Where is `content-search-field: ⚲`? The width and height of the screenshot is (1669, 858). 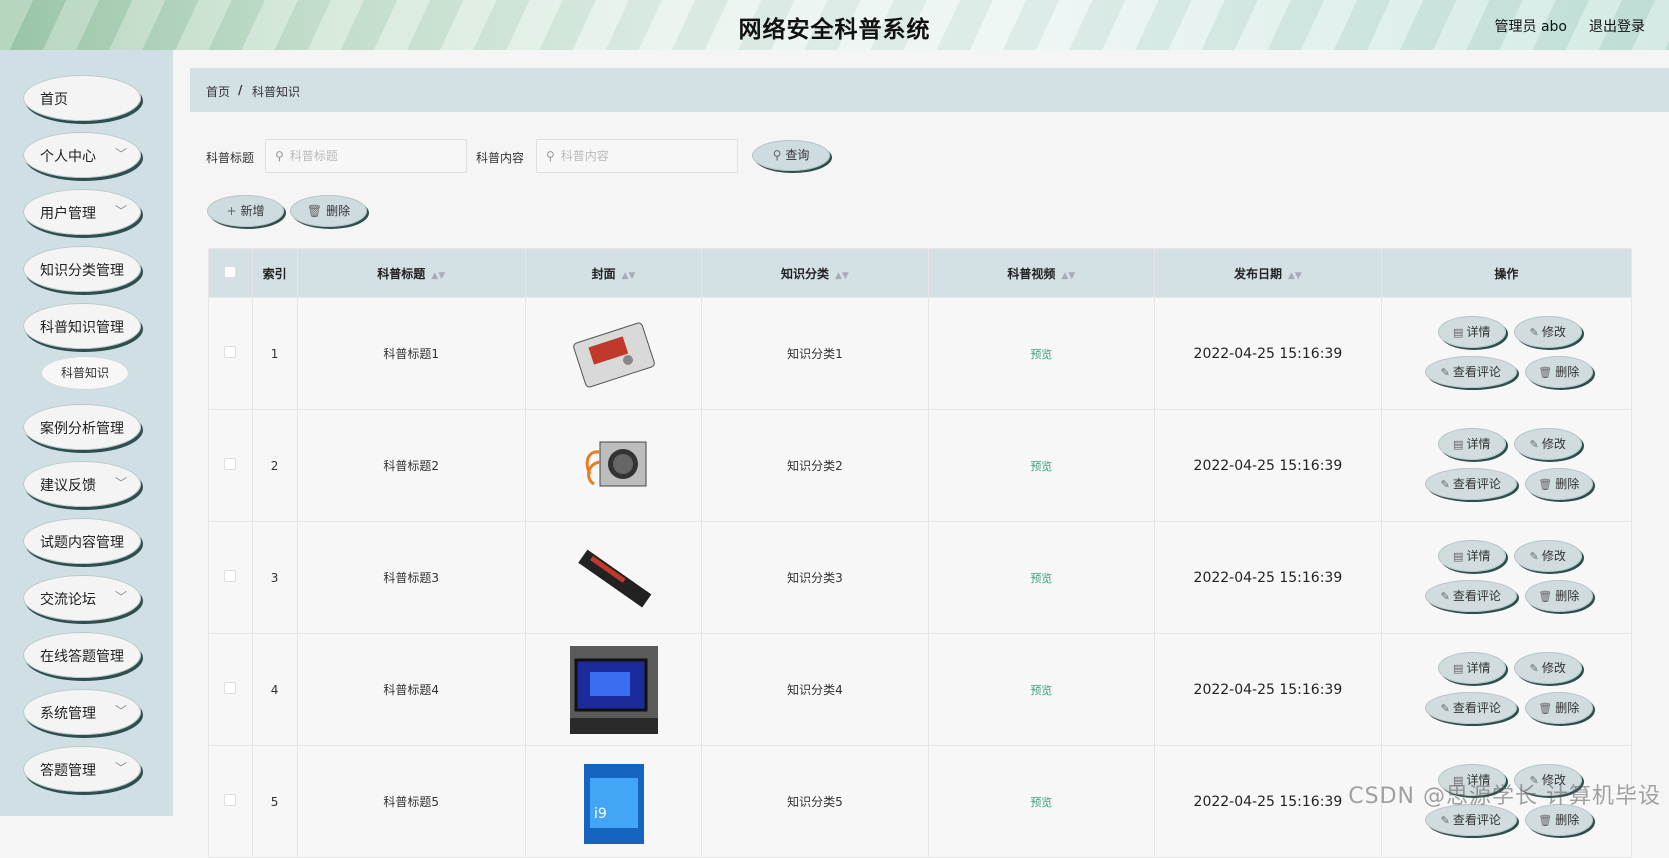
content-search-field: ⚲ is located at coordinates (637, 156).